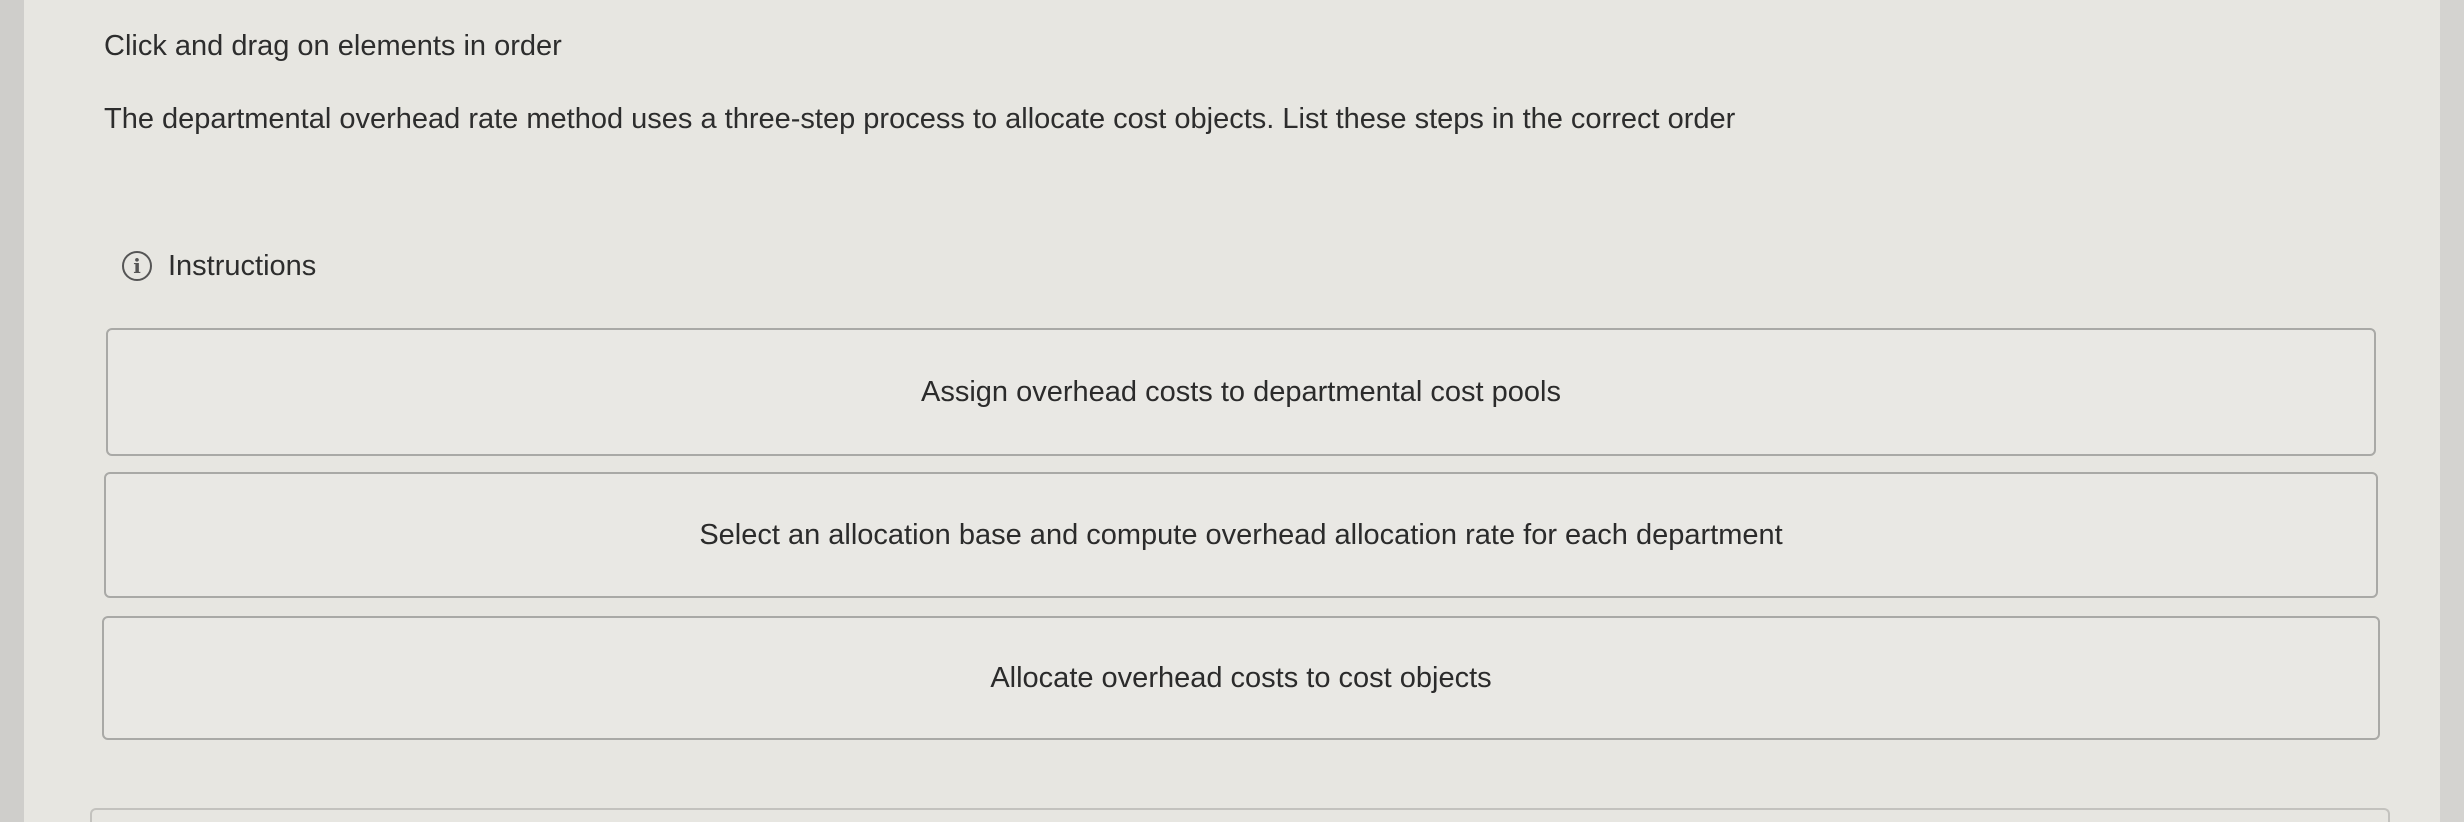 This screenshot has height=822, width=2464. I want to click on right-page-edge, so click(2452, 411).